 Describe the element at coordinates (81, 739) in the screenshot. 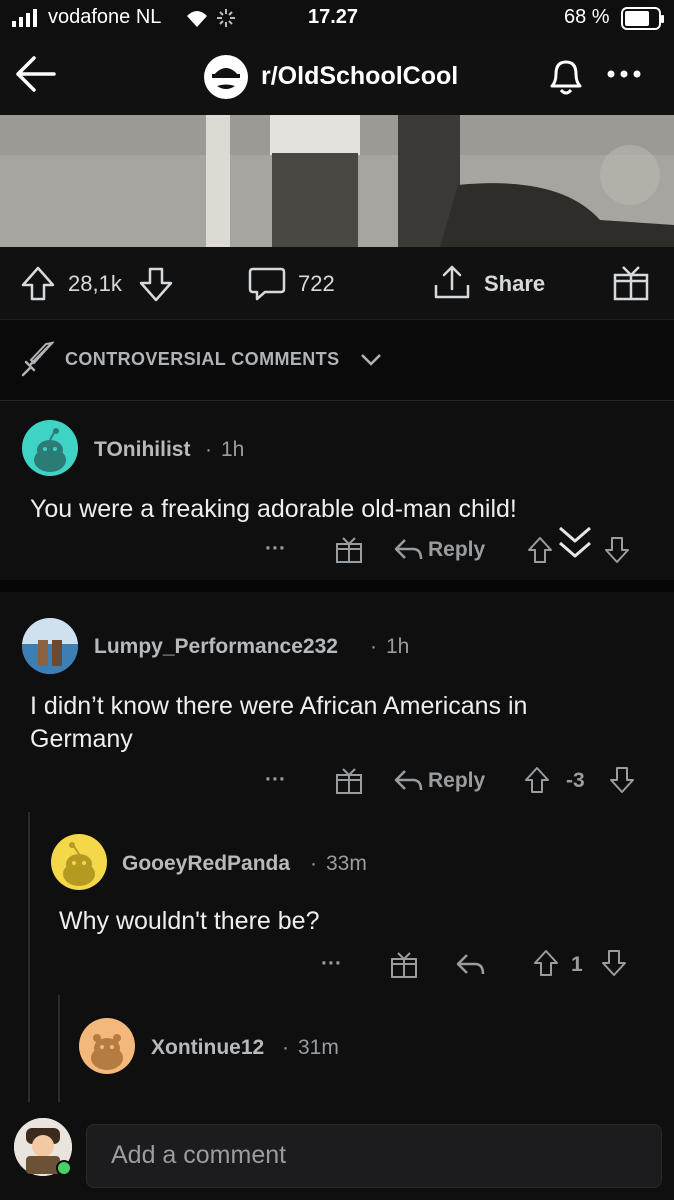

I see `comment-body-line: Germany` at that location.